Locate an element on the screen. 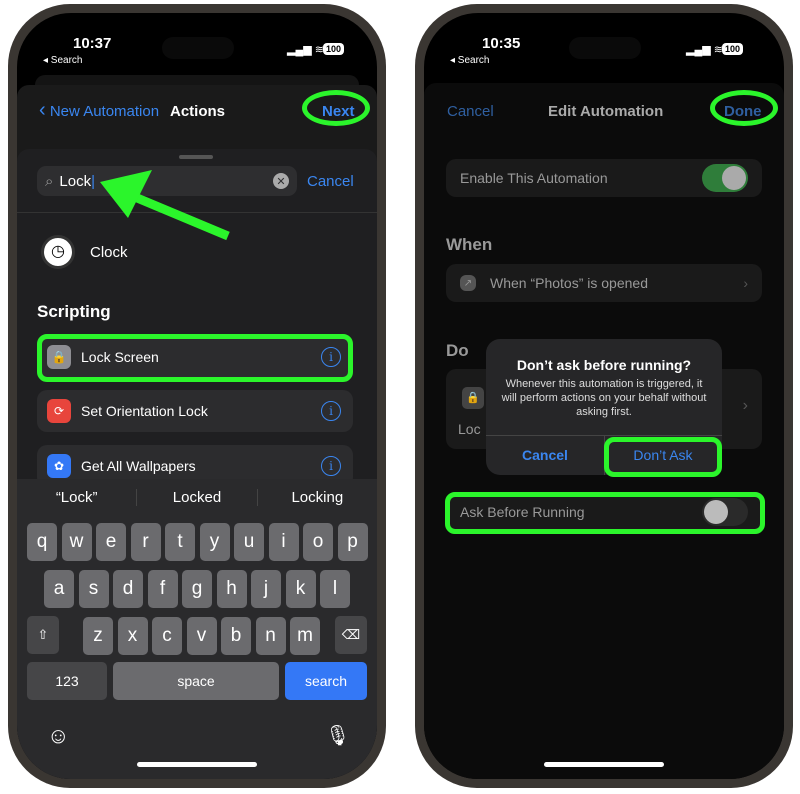 The width and height of the screenshot is (800, 794). green-arrow-icon is located at coordinates (165, 205).